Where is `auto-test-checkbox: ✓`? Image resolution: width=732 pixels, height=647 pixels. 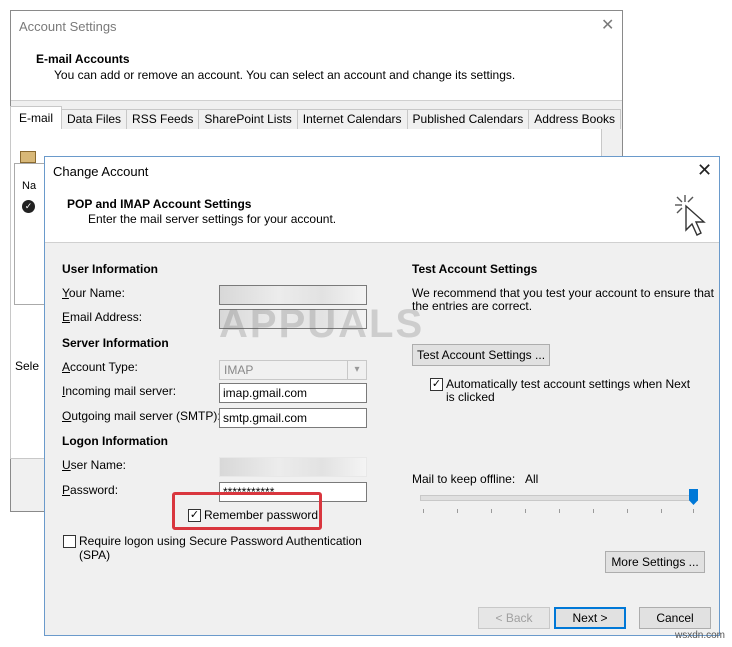 auto-test-checkbox: ✓ is located at coordinates (436, 384).